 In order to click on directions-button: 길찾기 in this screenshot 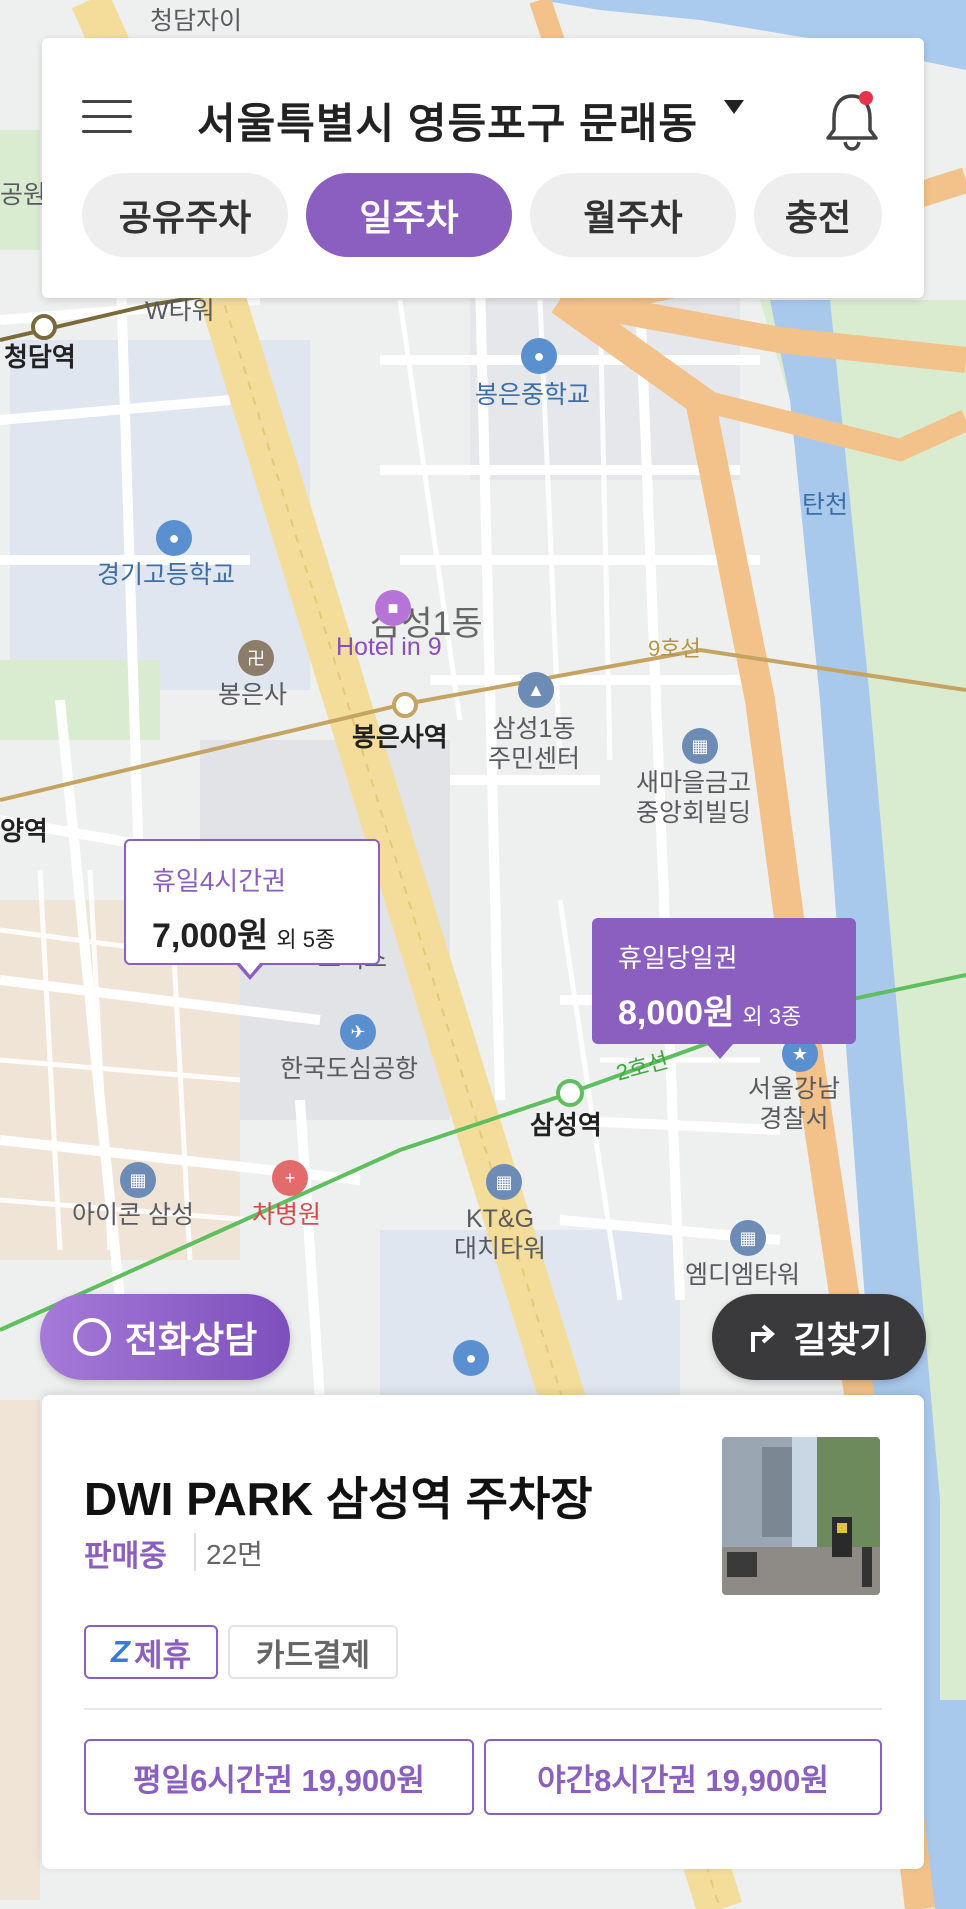, I will do `click(819, 1337)`.